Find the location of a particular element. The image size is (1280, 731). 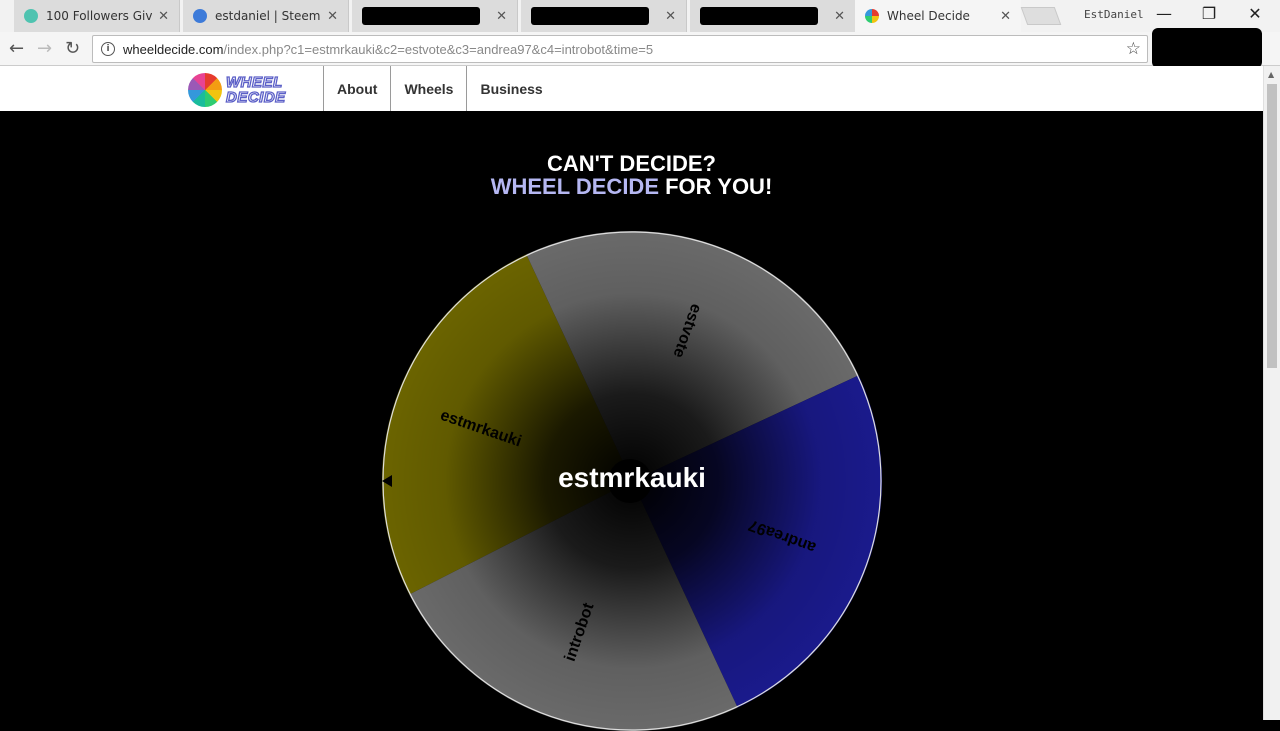

scrollbar: ▲ is located at coordinates (1271, 393).